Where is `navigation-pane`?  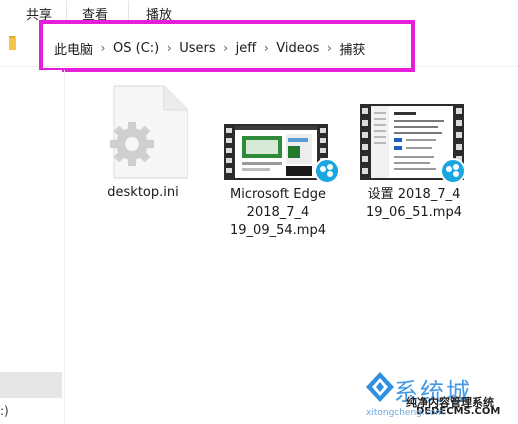 navigation-pane is located at coordinates (31, 247).